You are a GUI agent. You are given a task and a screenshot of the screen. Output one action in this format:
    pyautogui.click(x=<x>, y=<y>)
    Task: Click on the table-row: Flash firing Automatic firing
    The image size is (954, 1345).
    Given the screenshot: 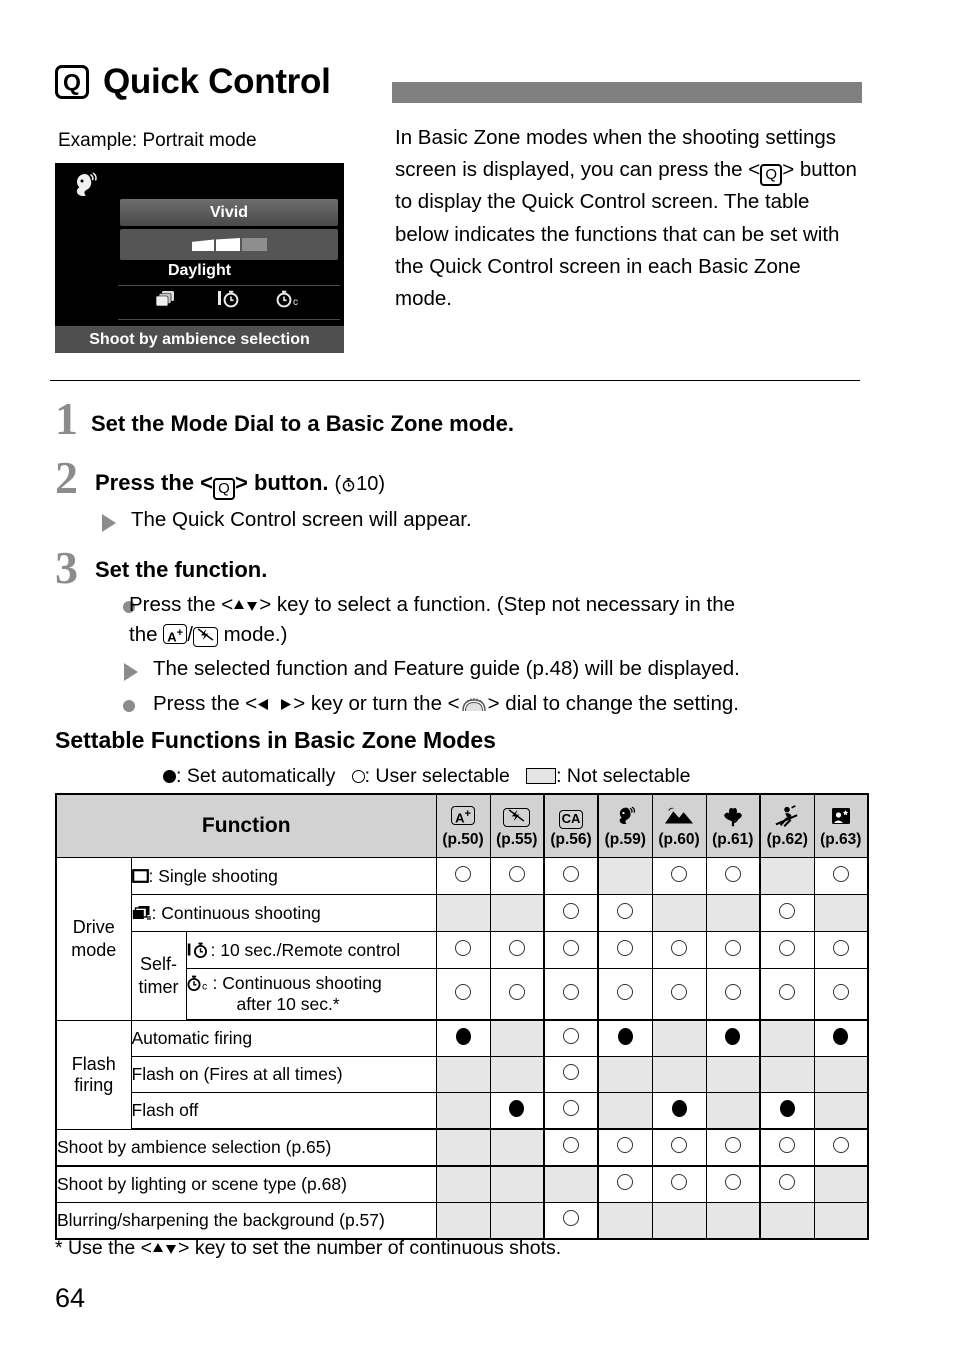 What is the action you would take?
    pyautogui.click(x=462, y=1074)
    